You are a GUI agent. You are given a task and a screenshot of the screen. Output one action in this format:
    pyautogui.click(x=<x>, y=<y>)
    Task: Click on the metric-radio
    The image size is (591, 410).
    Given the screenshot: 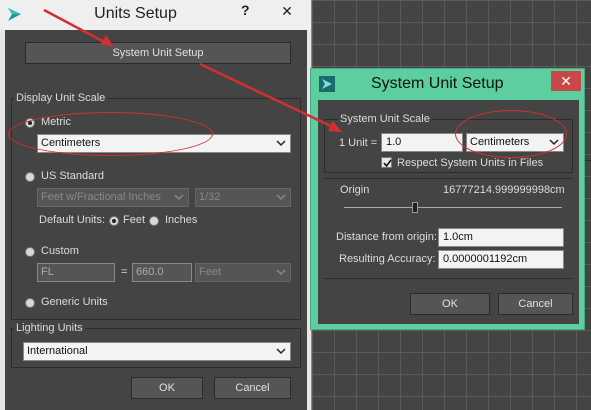 What is the action you would take?
    pyautogui.click(x=30, y=123)
    